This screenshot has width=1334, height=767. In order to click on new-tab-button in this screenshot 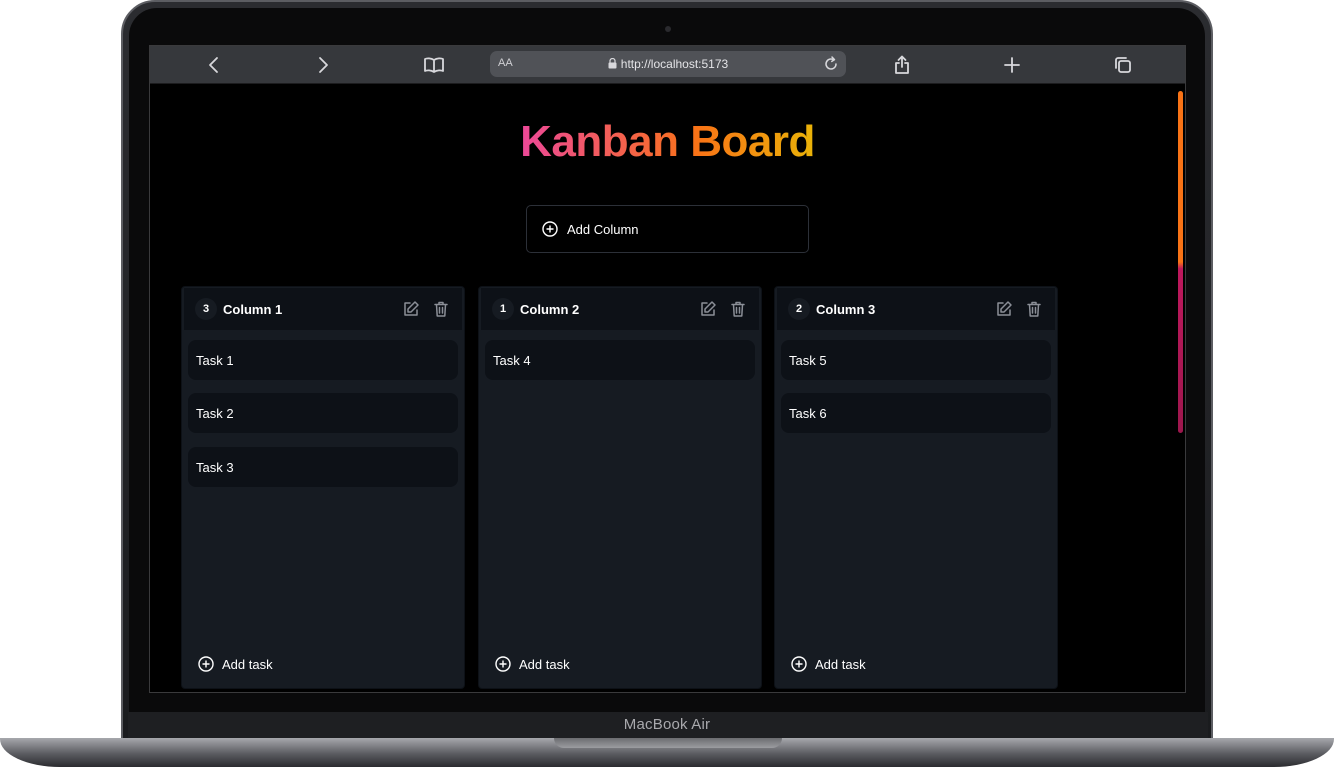, I will do `click(1012, 65)`.